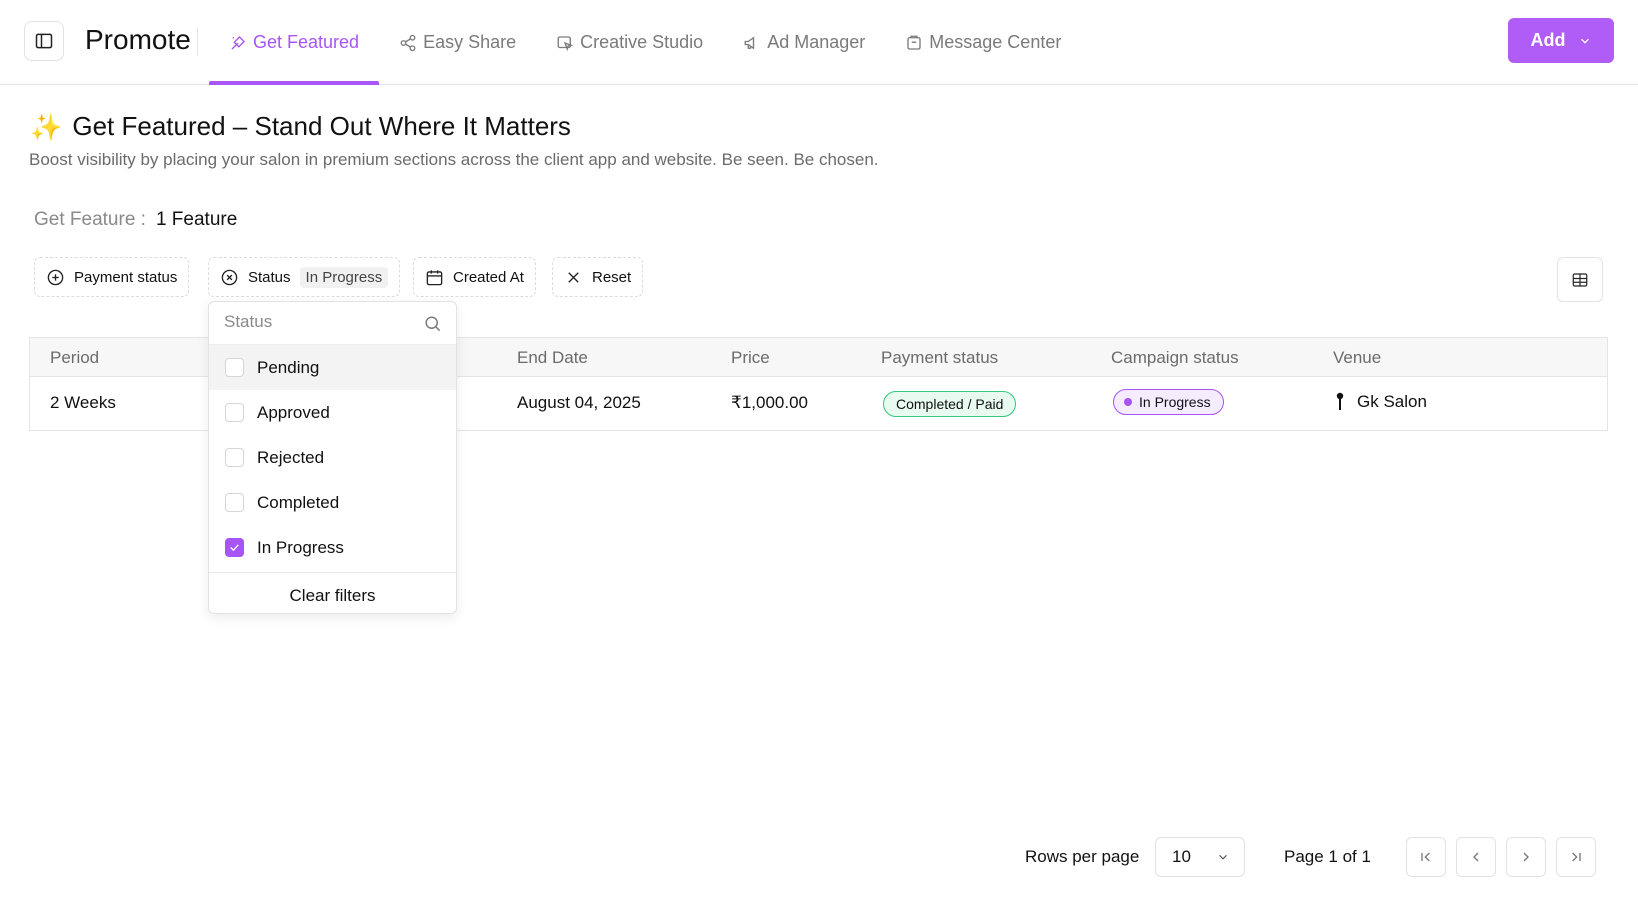  I want to click on reset-filters-button: Reset, so click(598, 277).